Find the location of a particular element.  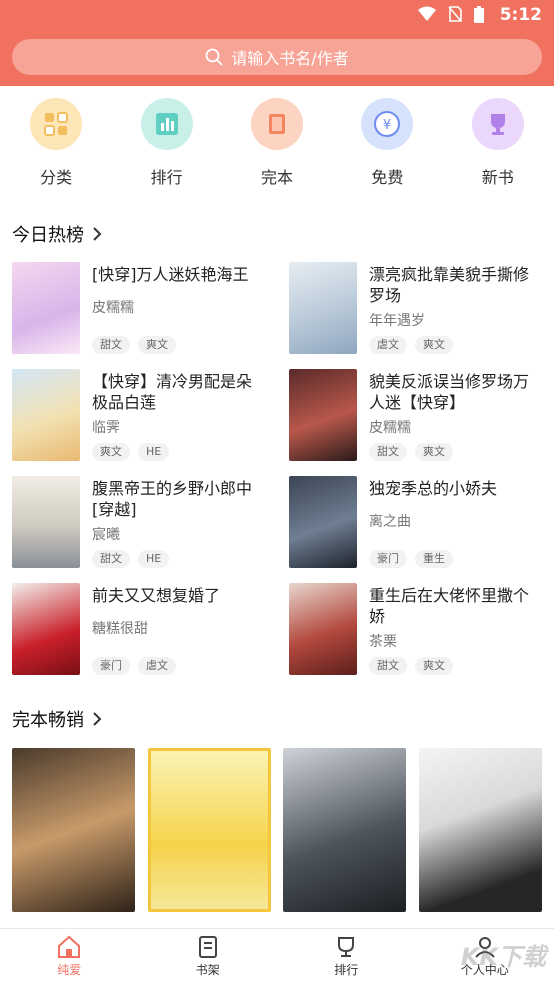

status-time: 5:12 is located at coordinates (520, 15).